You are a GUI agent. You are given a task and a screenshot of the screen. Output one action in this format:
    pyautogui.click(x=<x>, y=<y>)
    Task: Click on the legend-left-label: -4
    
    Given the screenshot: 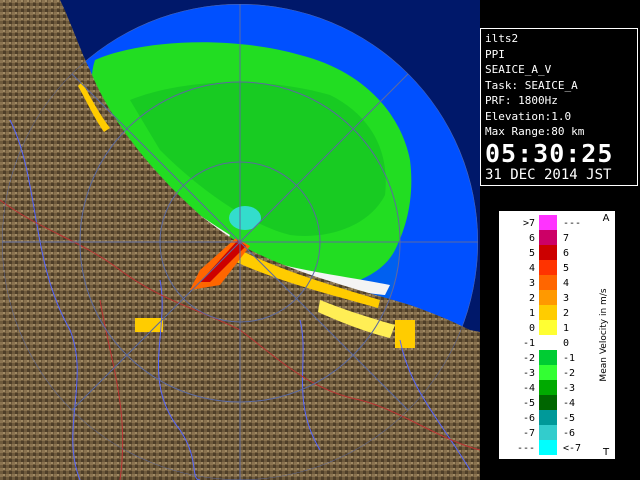 What is the action you would take?
    pyautogui.click(x=529, y=388)
    